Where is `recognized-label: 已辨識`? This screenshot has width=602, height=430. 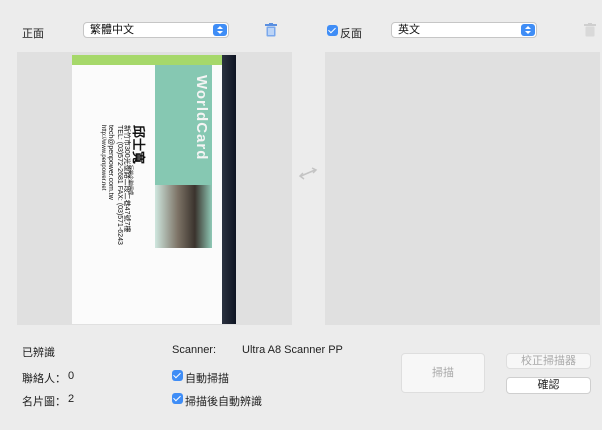
recognized-label: 已辨識 is located at coordinates (38, 353).